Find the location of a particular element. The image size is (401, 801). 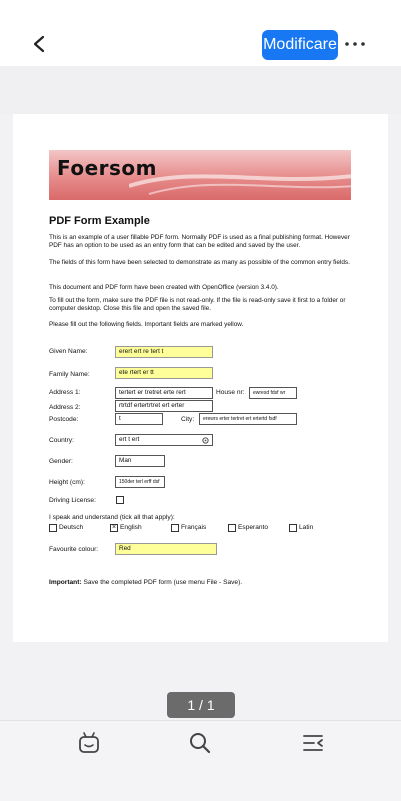

viewer-background is located at coordinates (200, 90).